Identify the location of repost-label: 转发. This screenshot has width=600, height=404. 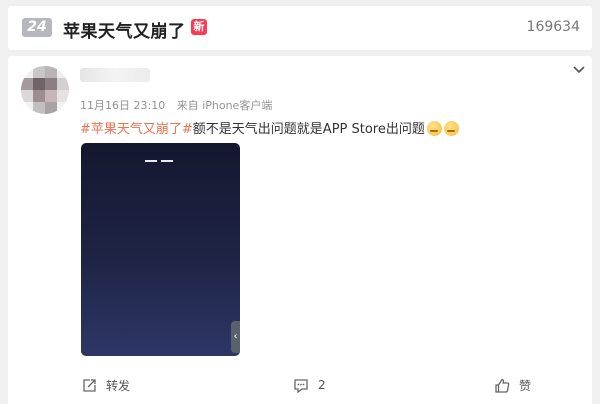
(118, 385).